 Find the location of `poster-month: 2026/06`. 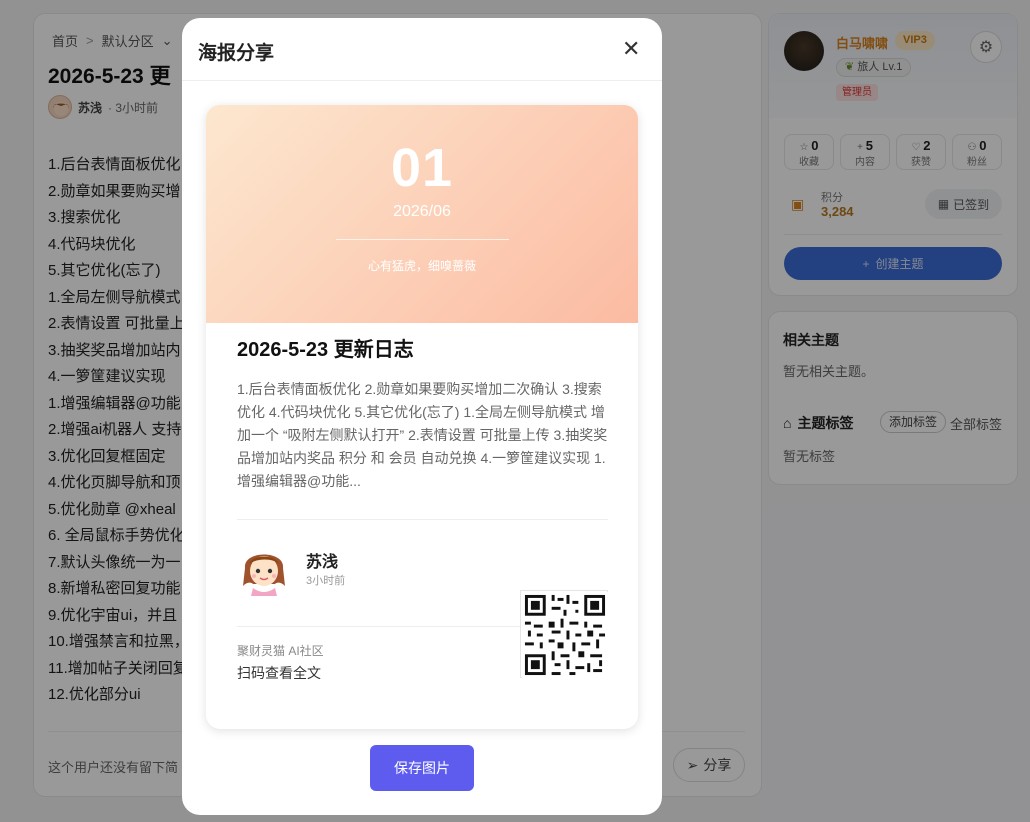

poster-month: 2026/06 is located at coordinates (422, 211).